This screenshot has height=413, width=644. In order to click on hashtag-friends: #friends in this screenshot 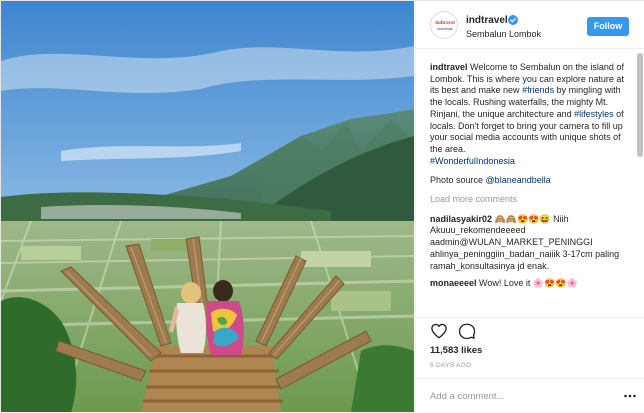, I will do `click(538, 90)`.